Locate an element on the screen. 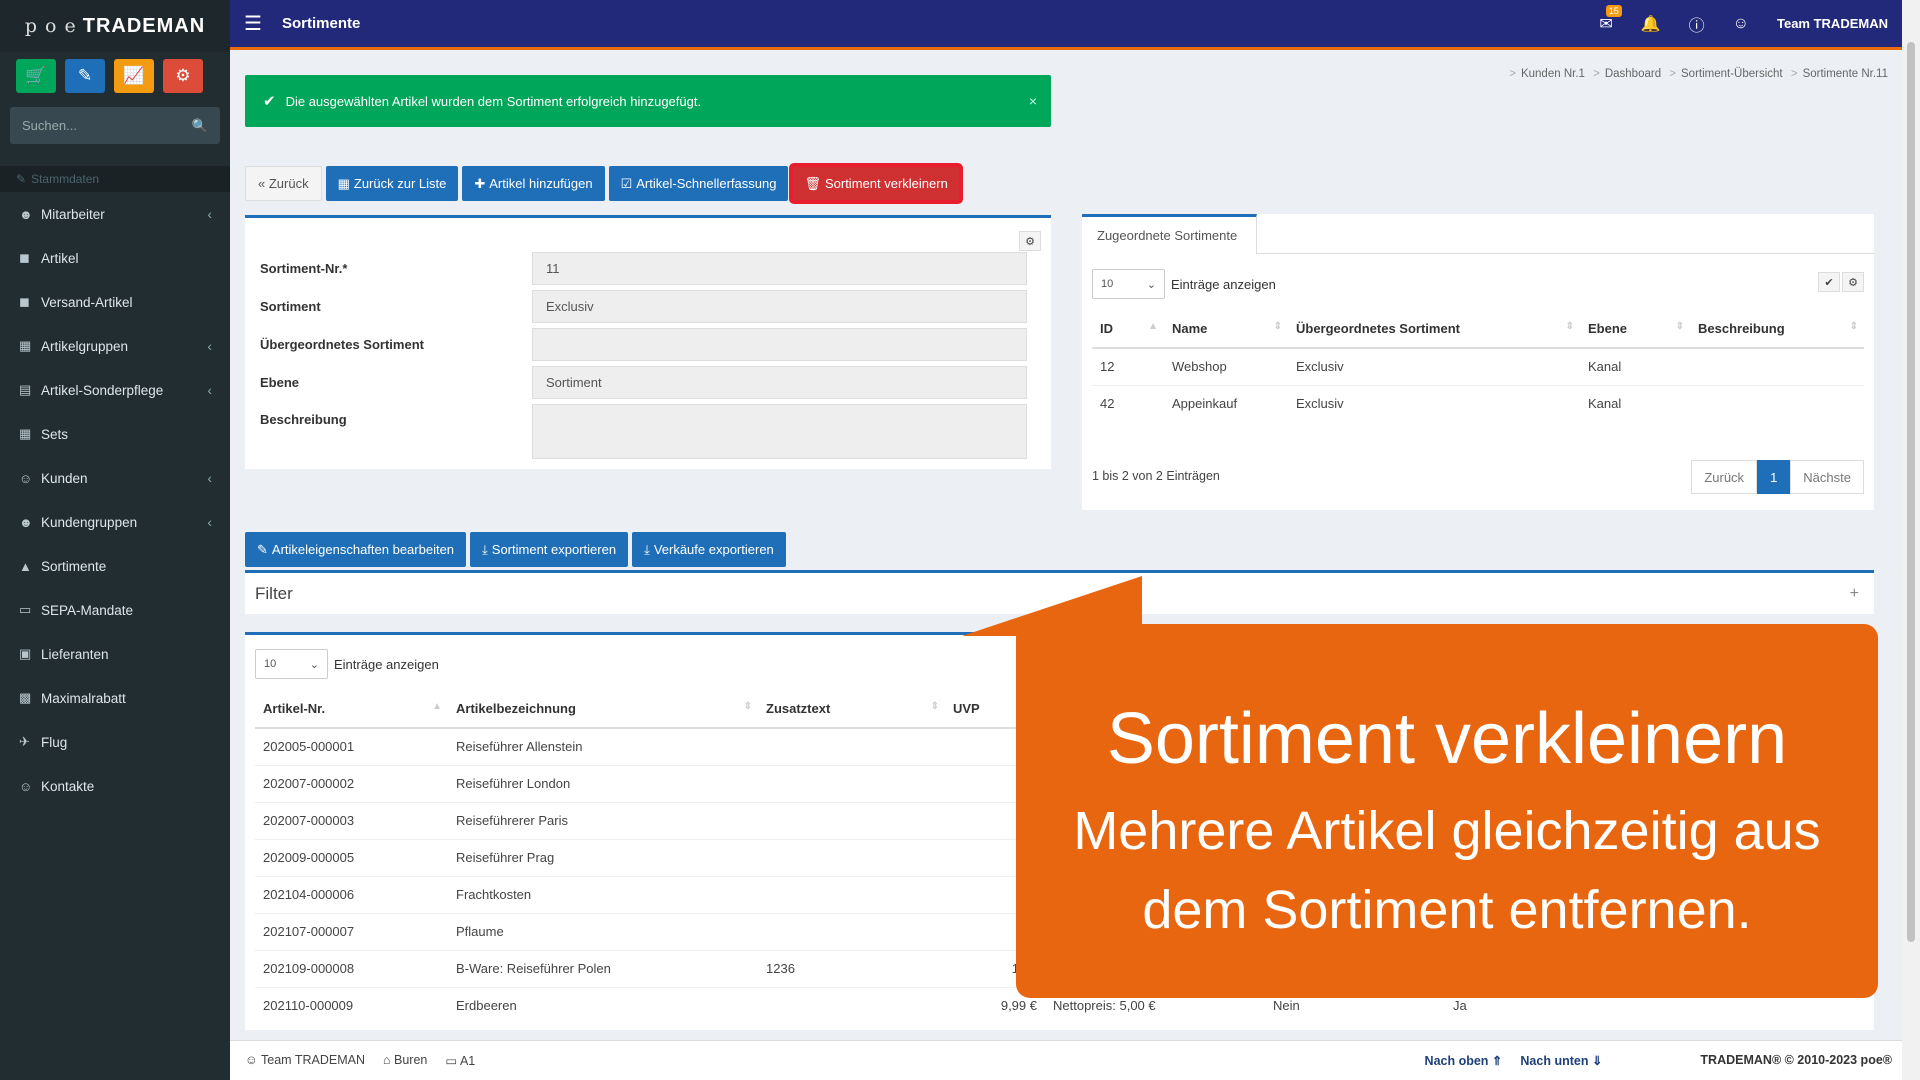  assortment-nr-field: 11 is located at coordinates (779, 268).